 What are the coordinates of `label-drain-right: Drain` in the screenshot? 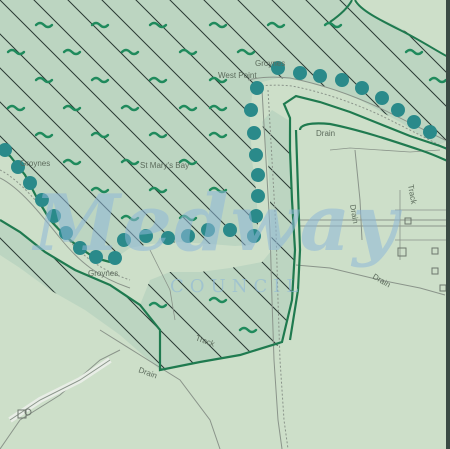 It's located at (325, 133).